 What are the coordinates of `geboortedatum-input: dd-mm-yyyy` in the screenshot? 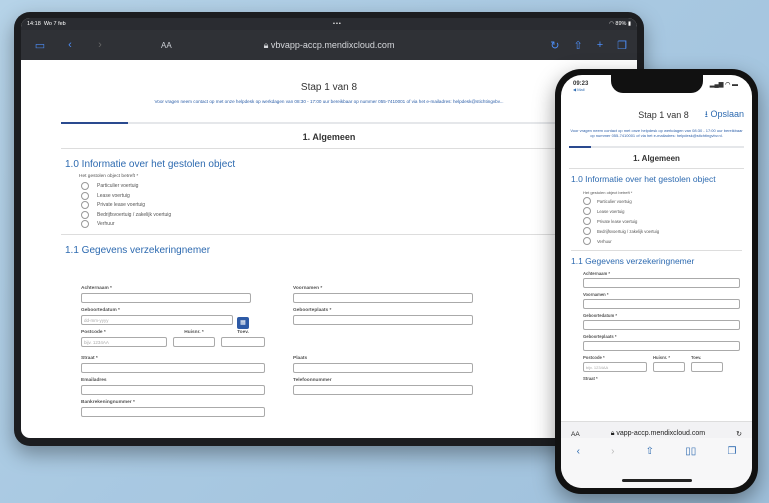 It's located at (157, 320).